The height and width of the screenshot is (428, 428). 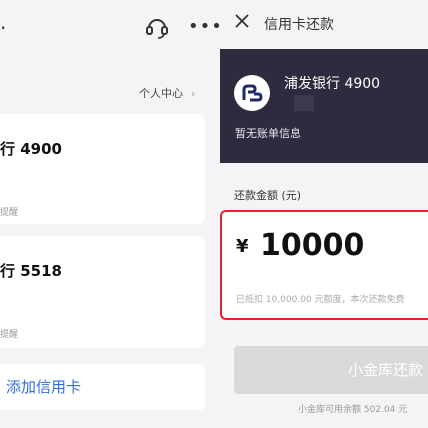 What do you see at coordinates (304, 103) in the screenshot?
I see `masked-info` at bounding box center [304, 103].